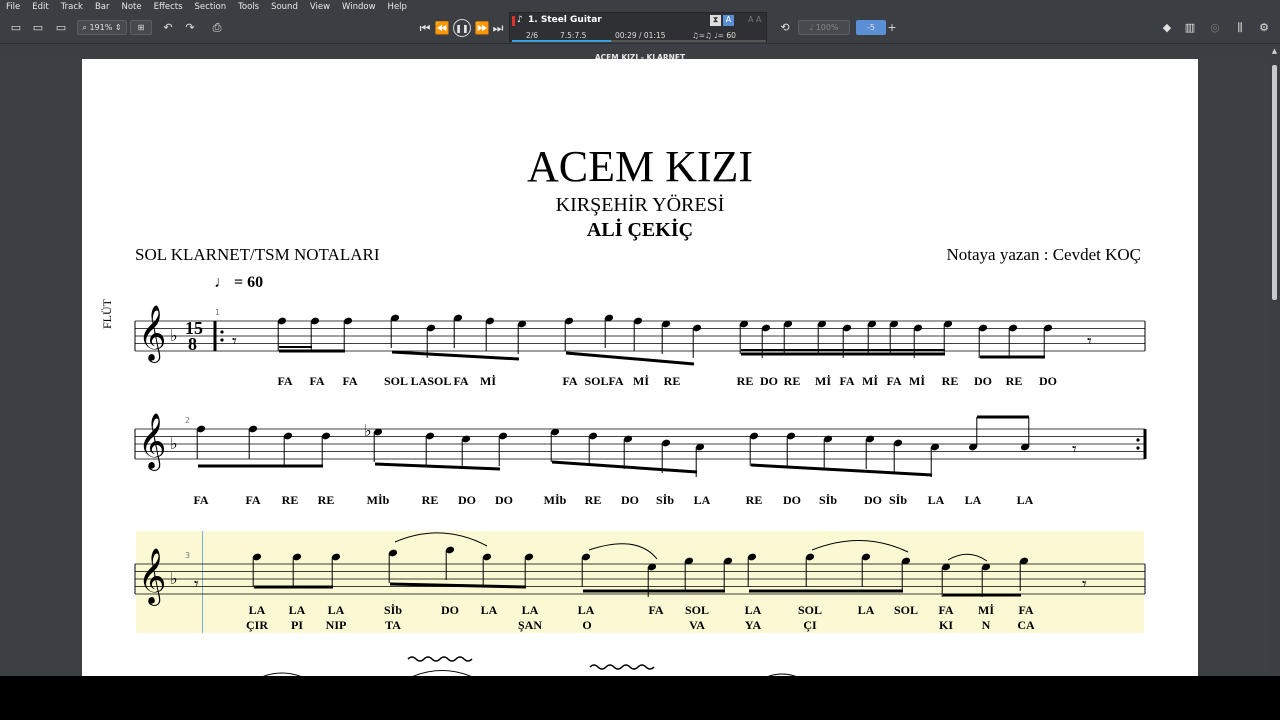 The image size is (1280, 720). I want to click on metronome-icon: ◆, so click(1167, 27).